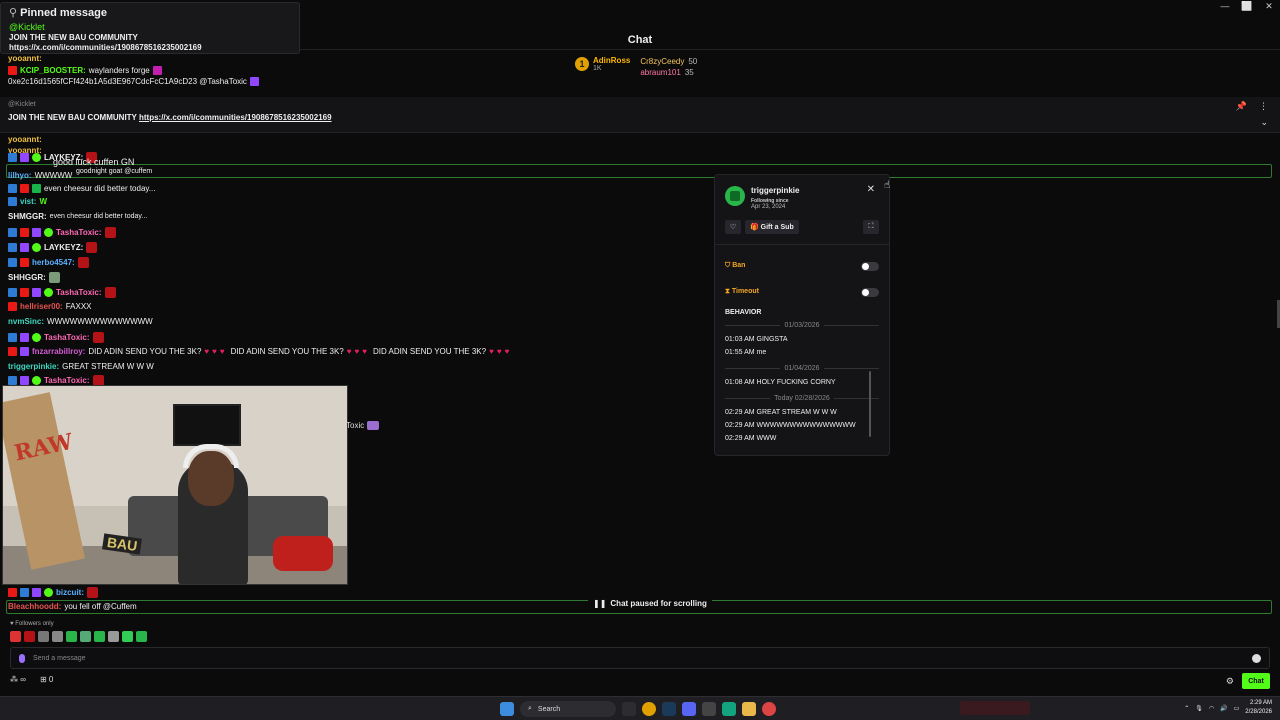  Describe the element at coordinates (597, 68) in the screenshot. I see `leaderboard-top-count: 1K` at that location.